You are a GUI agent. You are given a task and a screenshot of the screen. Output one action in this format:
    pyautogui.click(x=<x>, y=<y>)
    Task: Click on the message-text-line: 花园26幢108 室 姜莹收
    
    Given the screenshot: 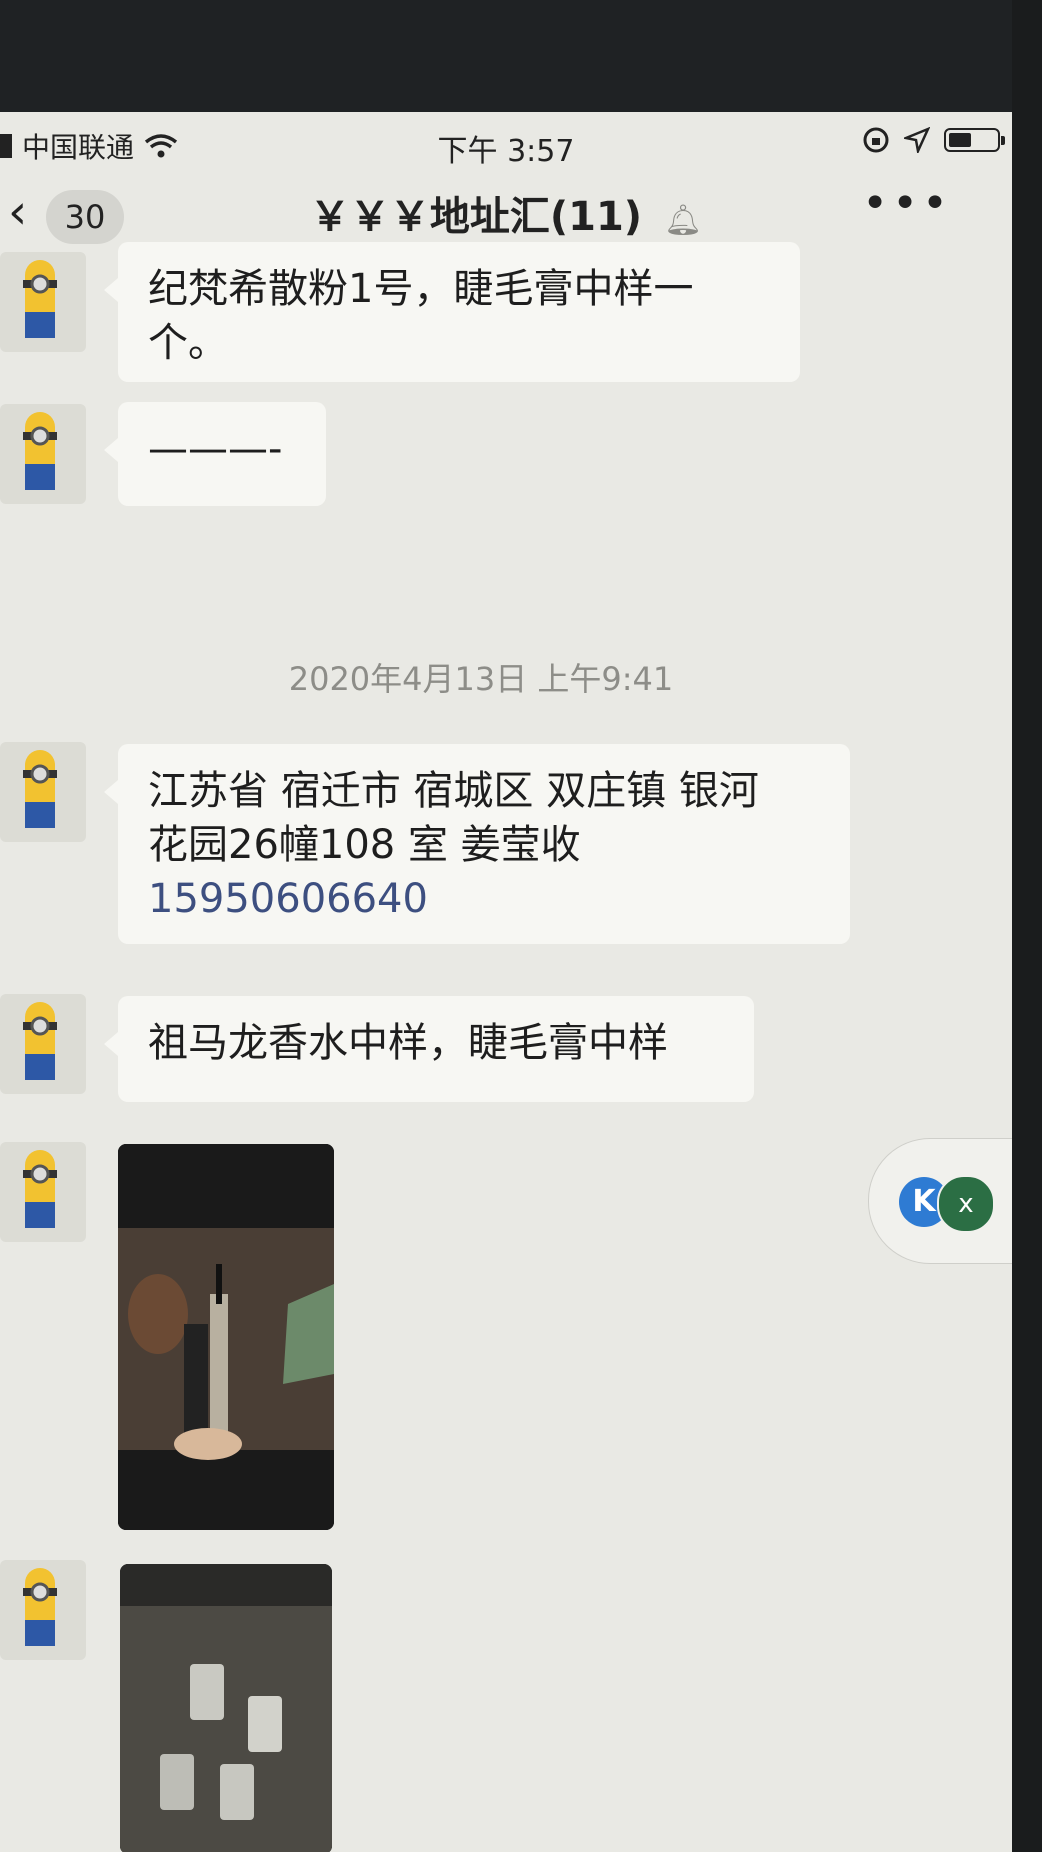 What is the action you would take?
    pyautogui.click(x=364, y=845)
    